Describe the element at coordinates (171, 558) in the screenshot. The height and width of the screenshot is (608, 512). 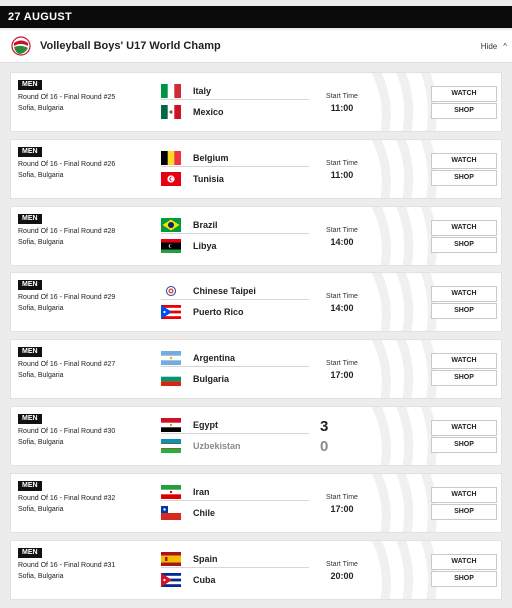
I see `spain-flag-icon` at that location.